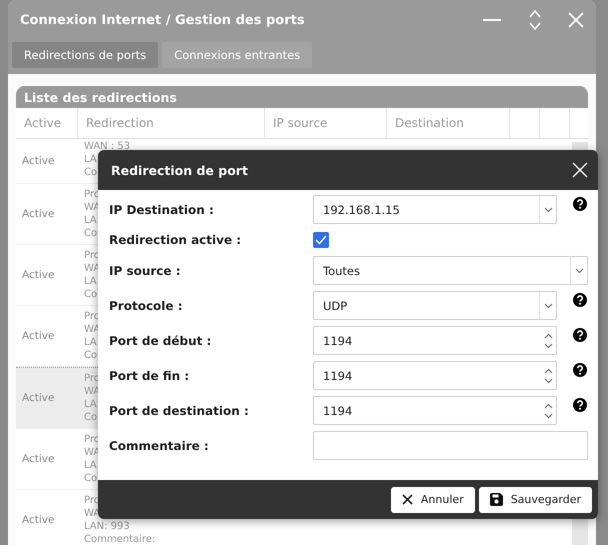  Describe the element at coordinates (162, 20) in the screenshot. I see `window-title: Connexion Internet / Gestion des ports` at that location.